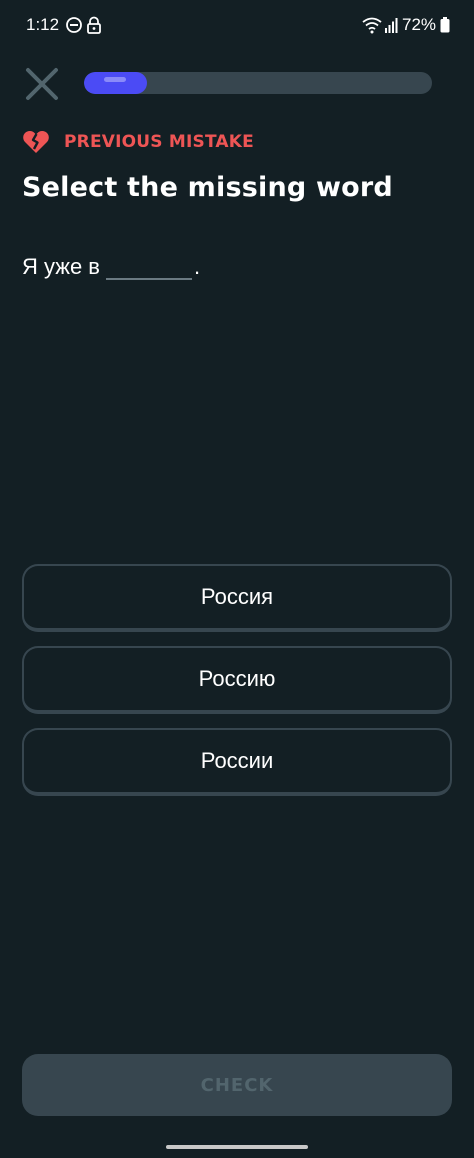 The height and width of the screenshot is (1158, 474). What do you see at coordinates (449, 26) in the screenshot?
I see `battery-icon` at bounding box center [449, 26].